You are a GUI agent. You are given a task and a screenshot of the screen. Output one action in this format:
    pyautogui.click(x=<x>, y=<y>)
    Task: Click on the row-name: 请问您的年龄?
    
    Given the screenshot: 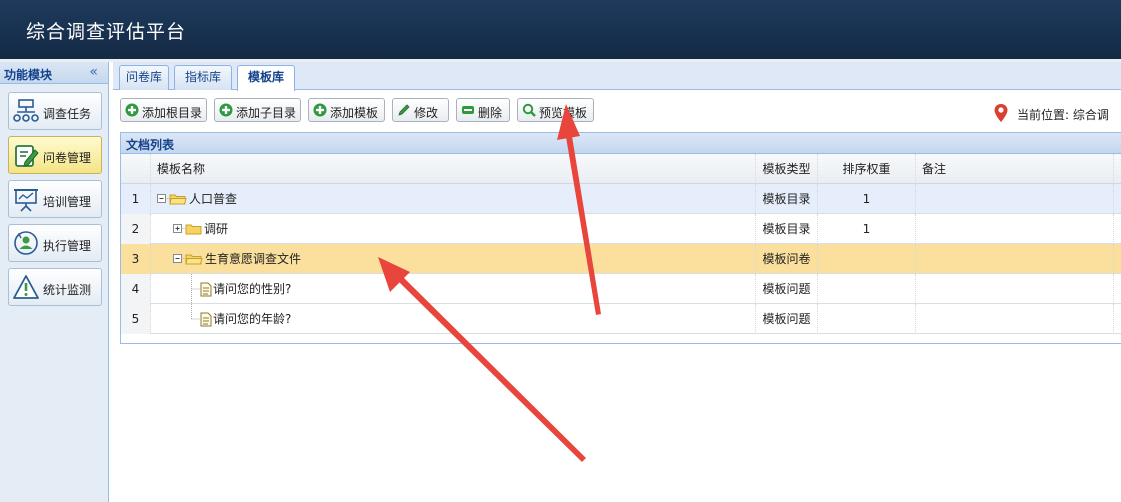 What is the action you would take?
    pyautogui.click(x=252, y=319)
    